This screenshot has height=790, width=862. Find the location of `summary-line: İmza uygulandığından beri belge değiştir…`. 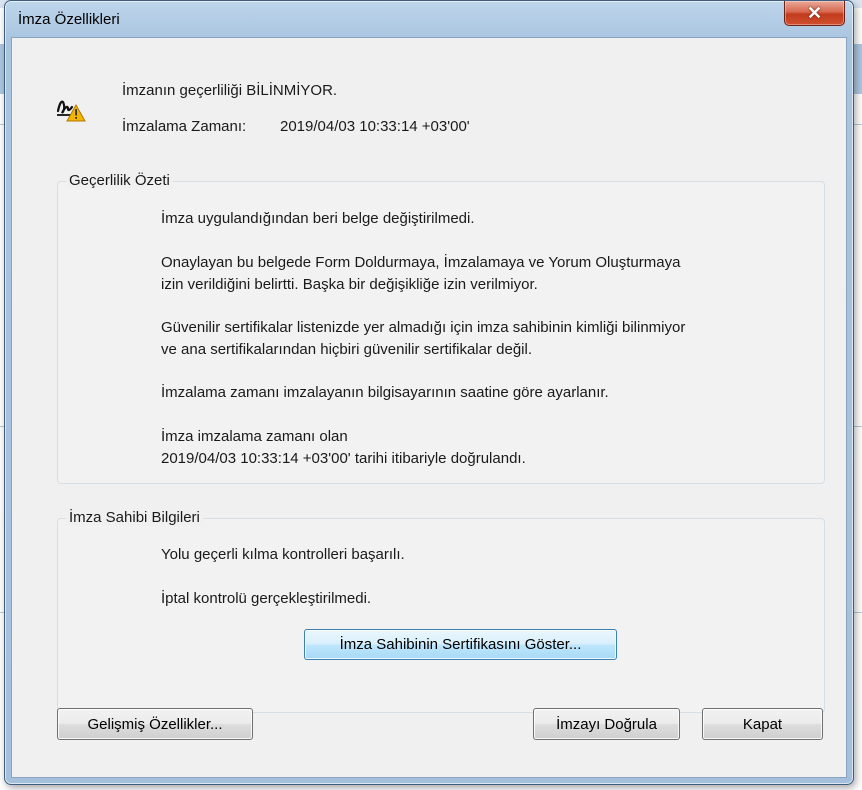

summary-line: İmza uygulandığından beri belge değiştir… is located at coordinates (318, 218).